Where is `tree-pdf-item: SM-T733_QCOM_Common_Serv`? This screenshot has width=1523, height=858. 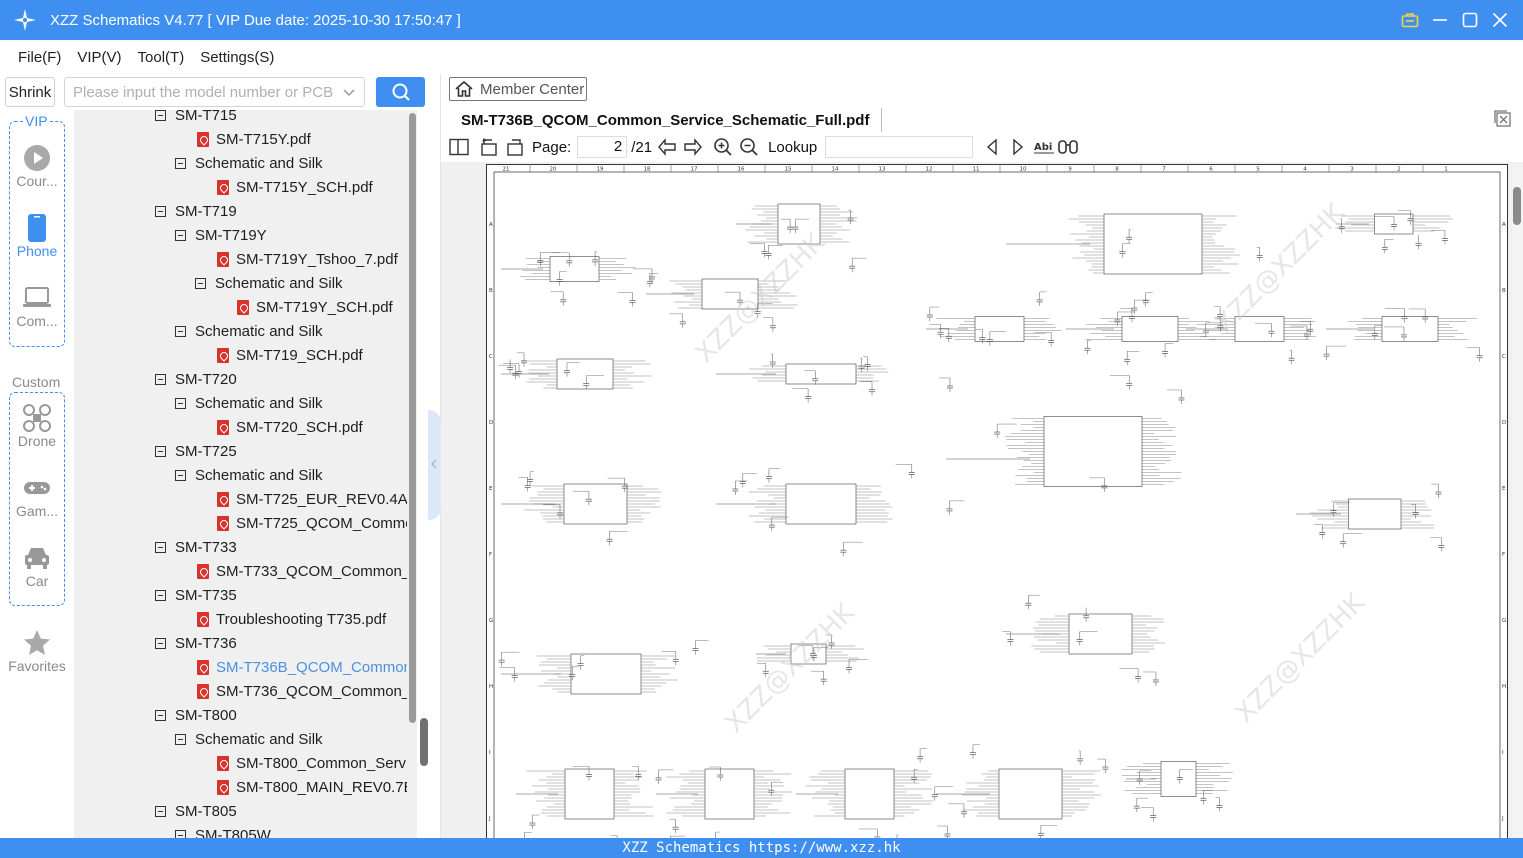 tree-pdf-item: SM-T733_QCOM_Common_Serv is located at coordinates (291, 571).